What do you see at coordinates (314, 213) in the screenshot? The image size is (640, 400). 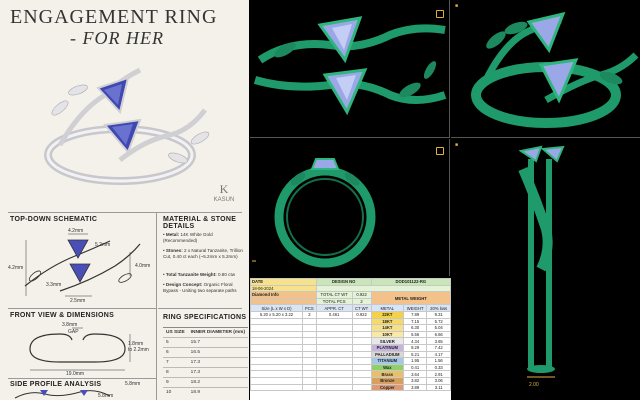 I see `ring-cad-front-view` at bounding box center [314, 213].